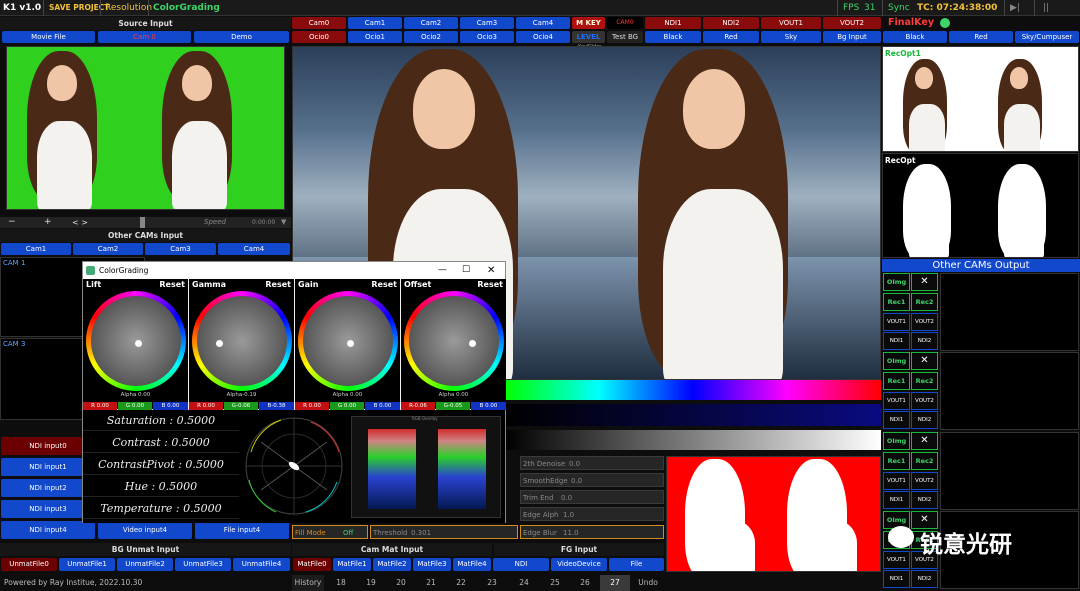  I want to click on temperature-param: Temperature : 0.5000, so click(161, 508).